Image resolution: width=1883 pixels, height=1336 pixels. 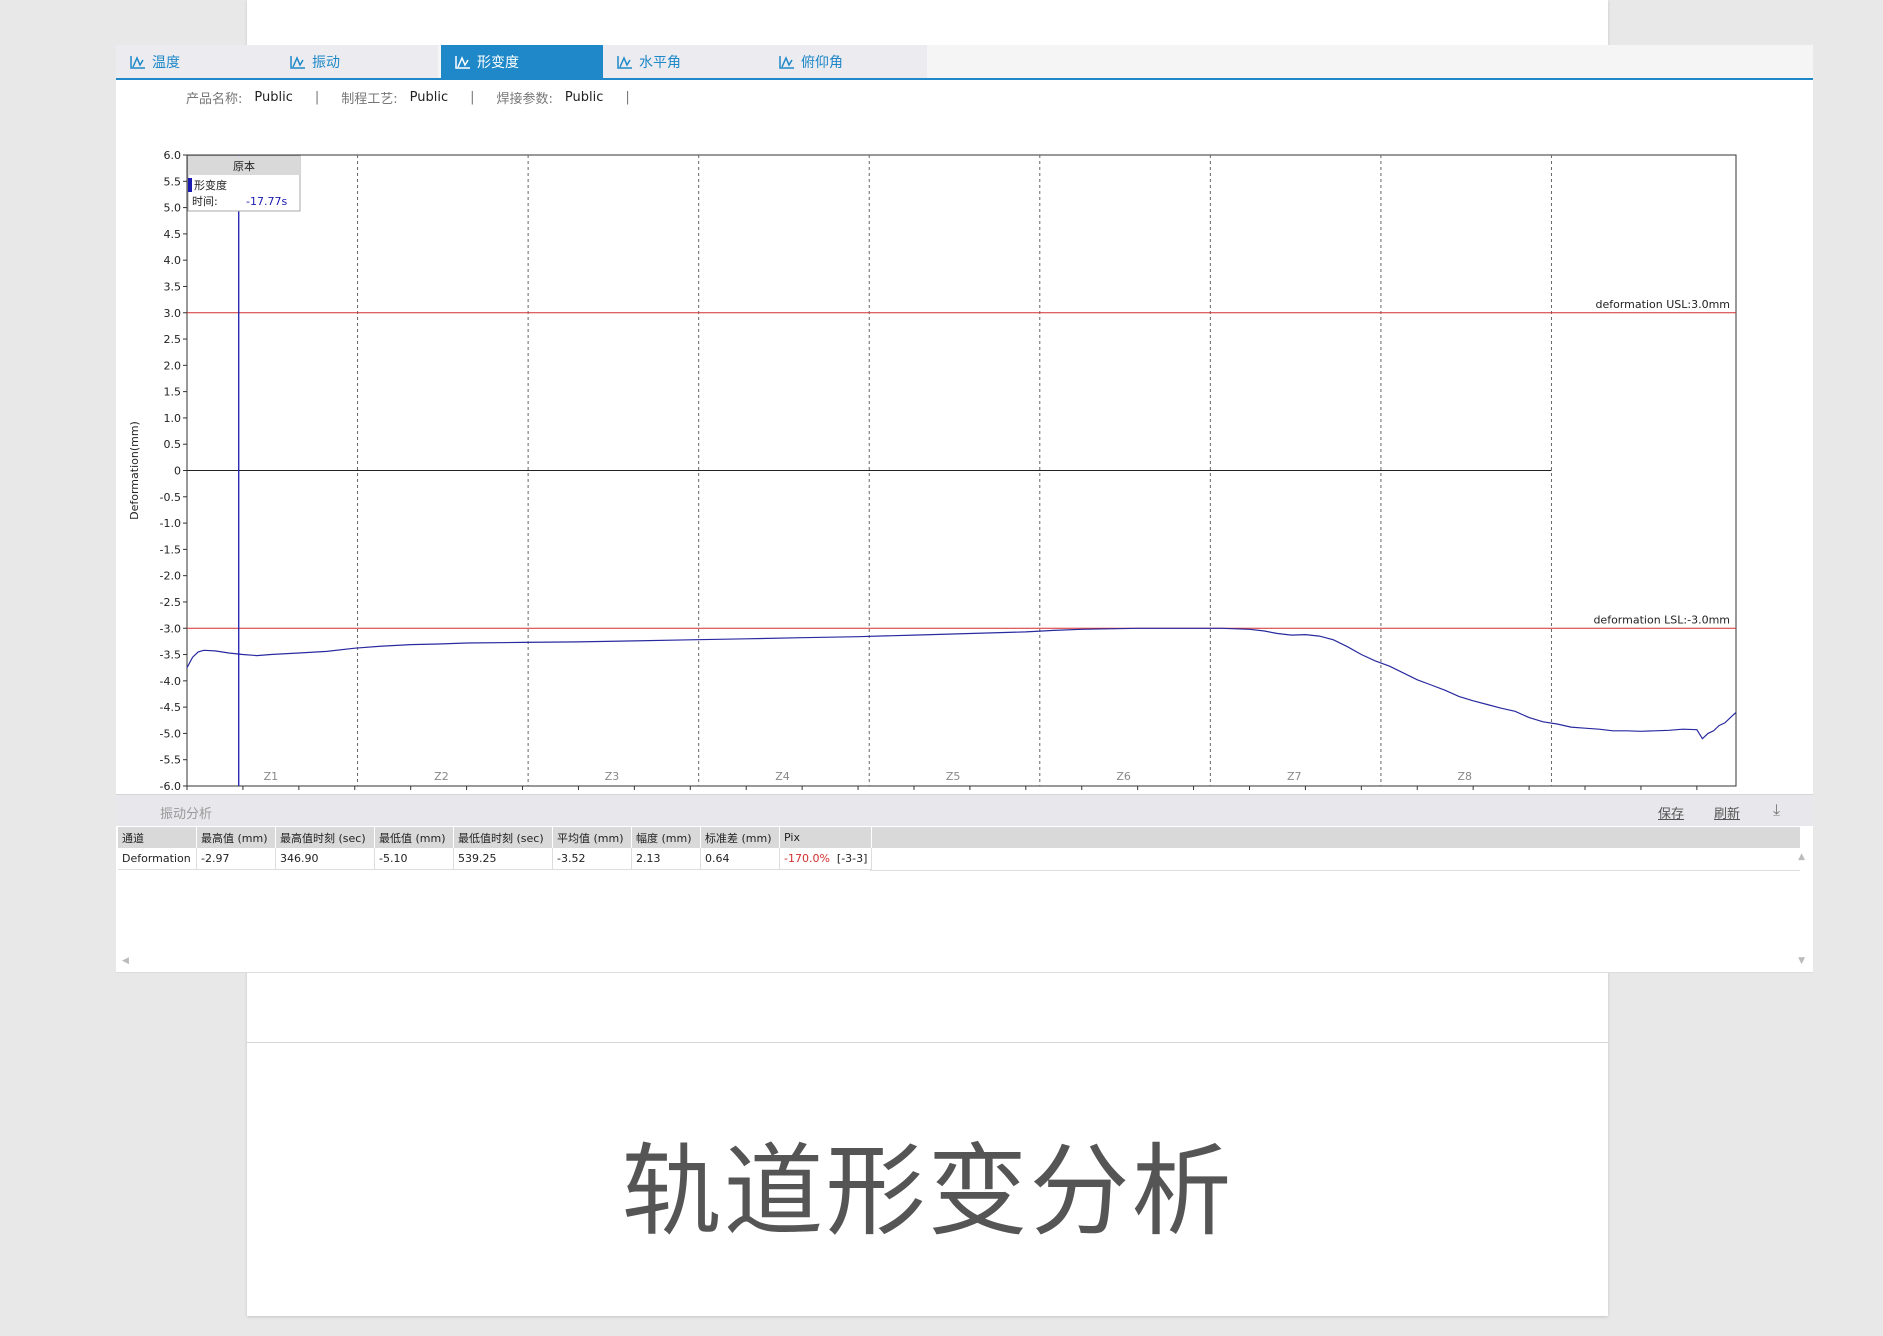 I want to click on weld-param-value: Public, so click(x=584, y=97).